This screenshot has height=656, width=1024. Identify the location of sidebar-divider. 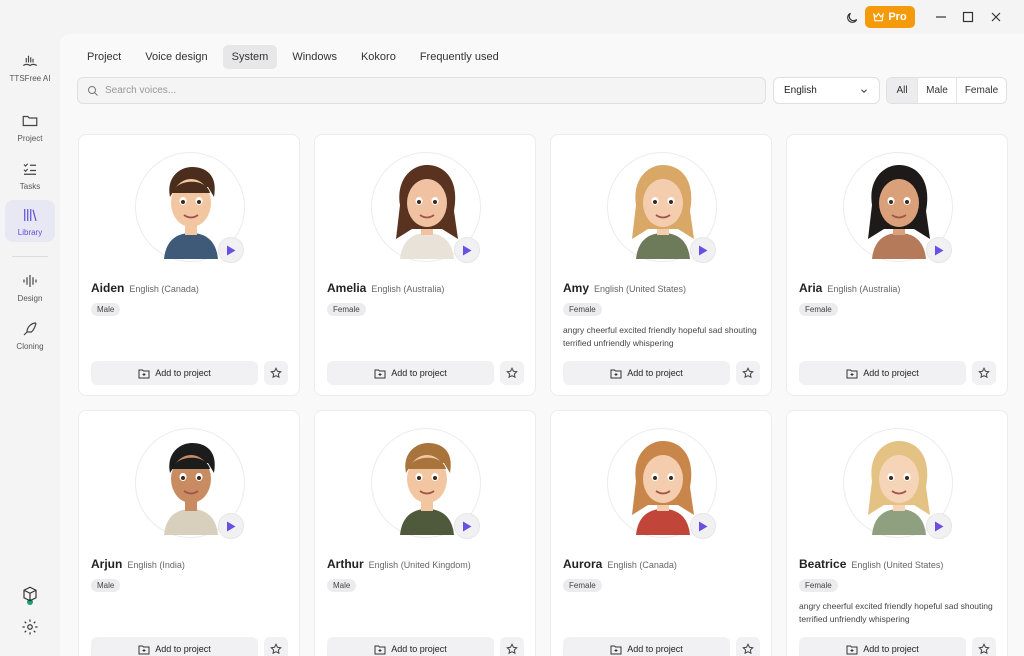
(30, 256).